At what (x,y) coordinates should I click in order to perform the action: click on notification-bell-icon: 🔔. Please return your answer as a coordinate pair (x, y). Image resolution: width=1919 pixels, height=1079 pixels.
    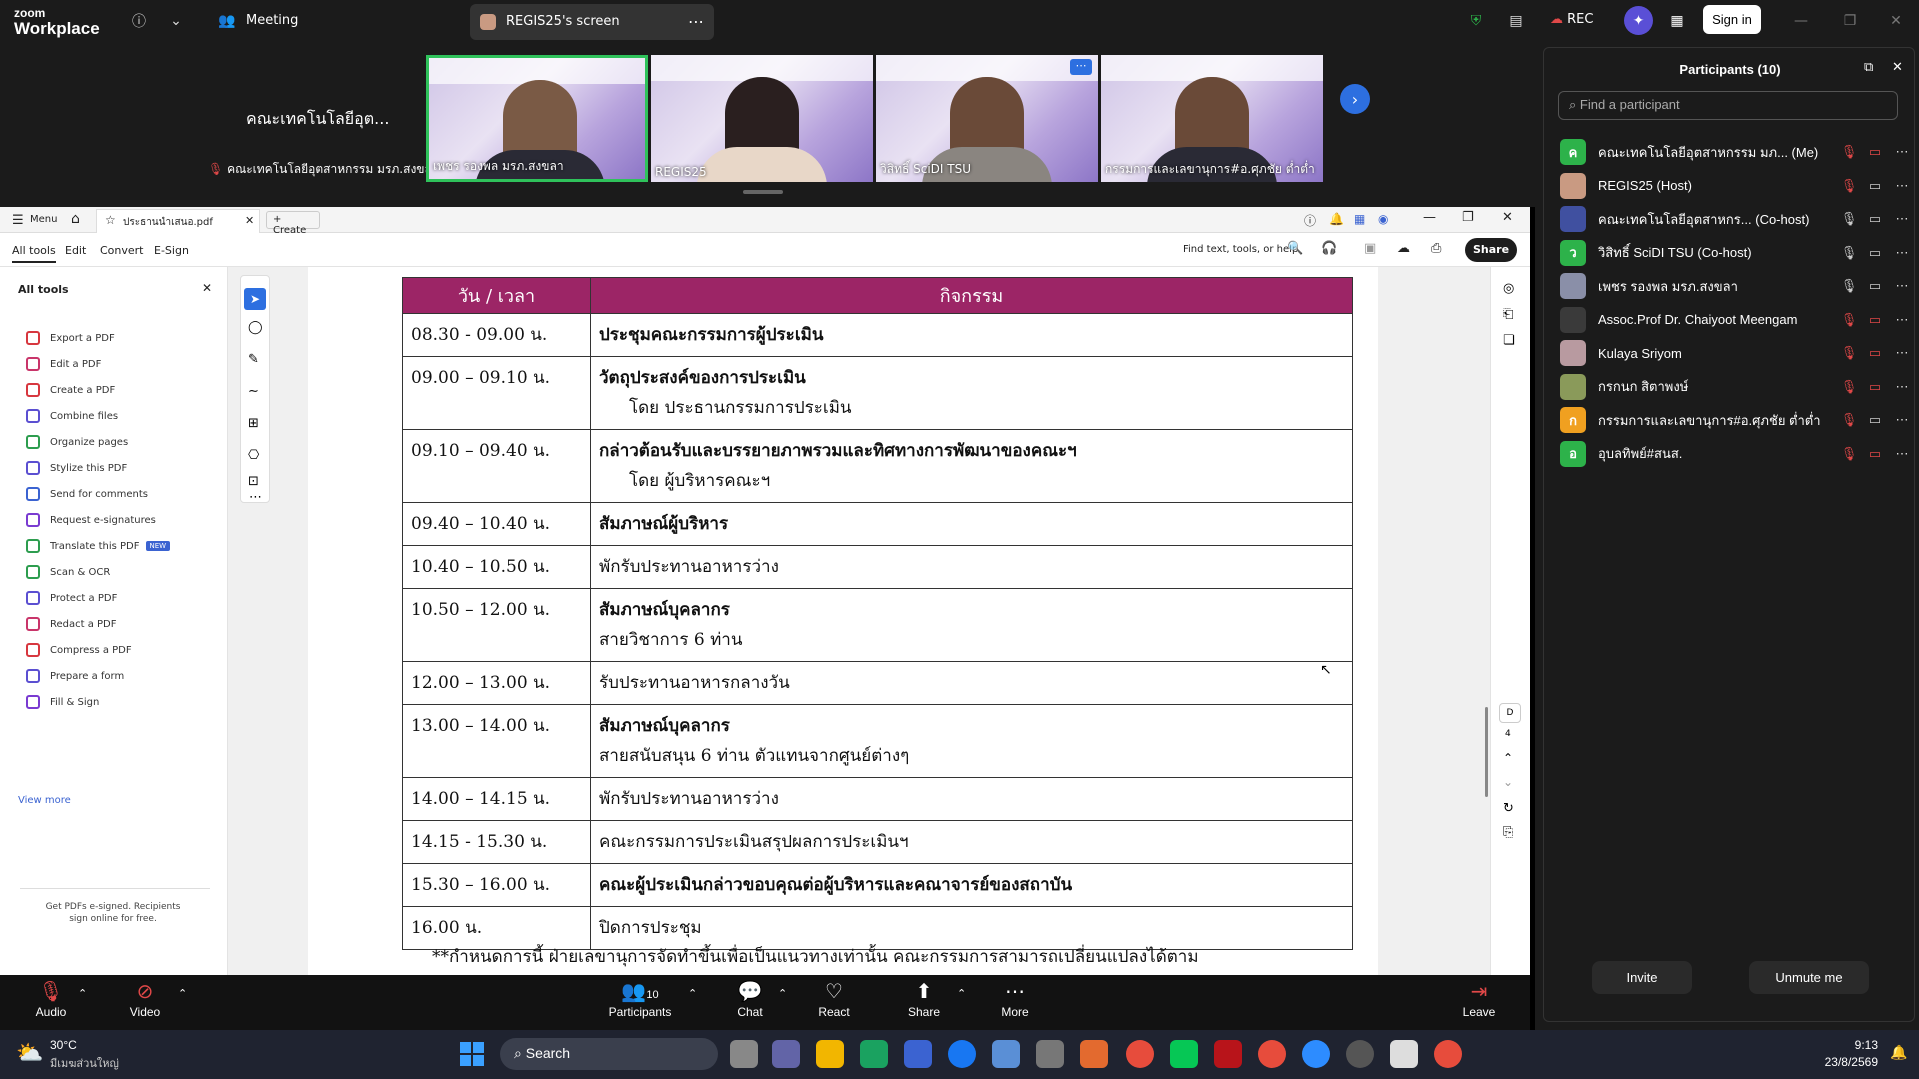
    Looking at the image, I should click on (1898, 1052).